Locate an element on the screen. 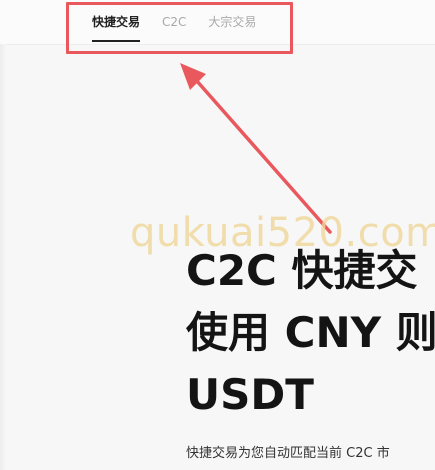 This screenshot has height=470, width=435. side-panel-edge is located at coordinates (3, 257).